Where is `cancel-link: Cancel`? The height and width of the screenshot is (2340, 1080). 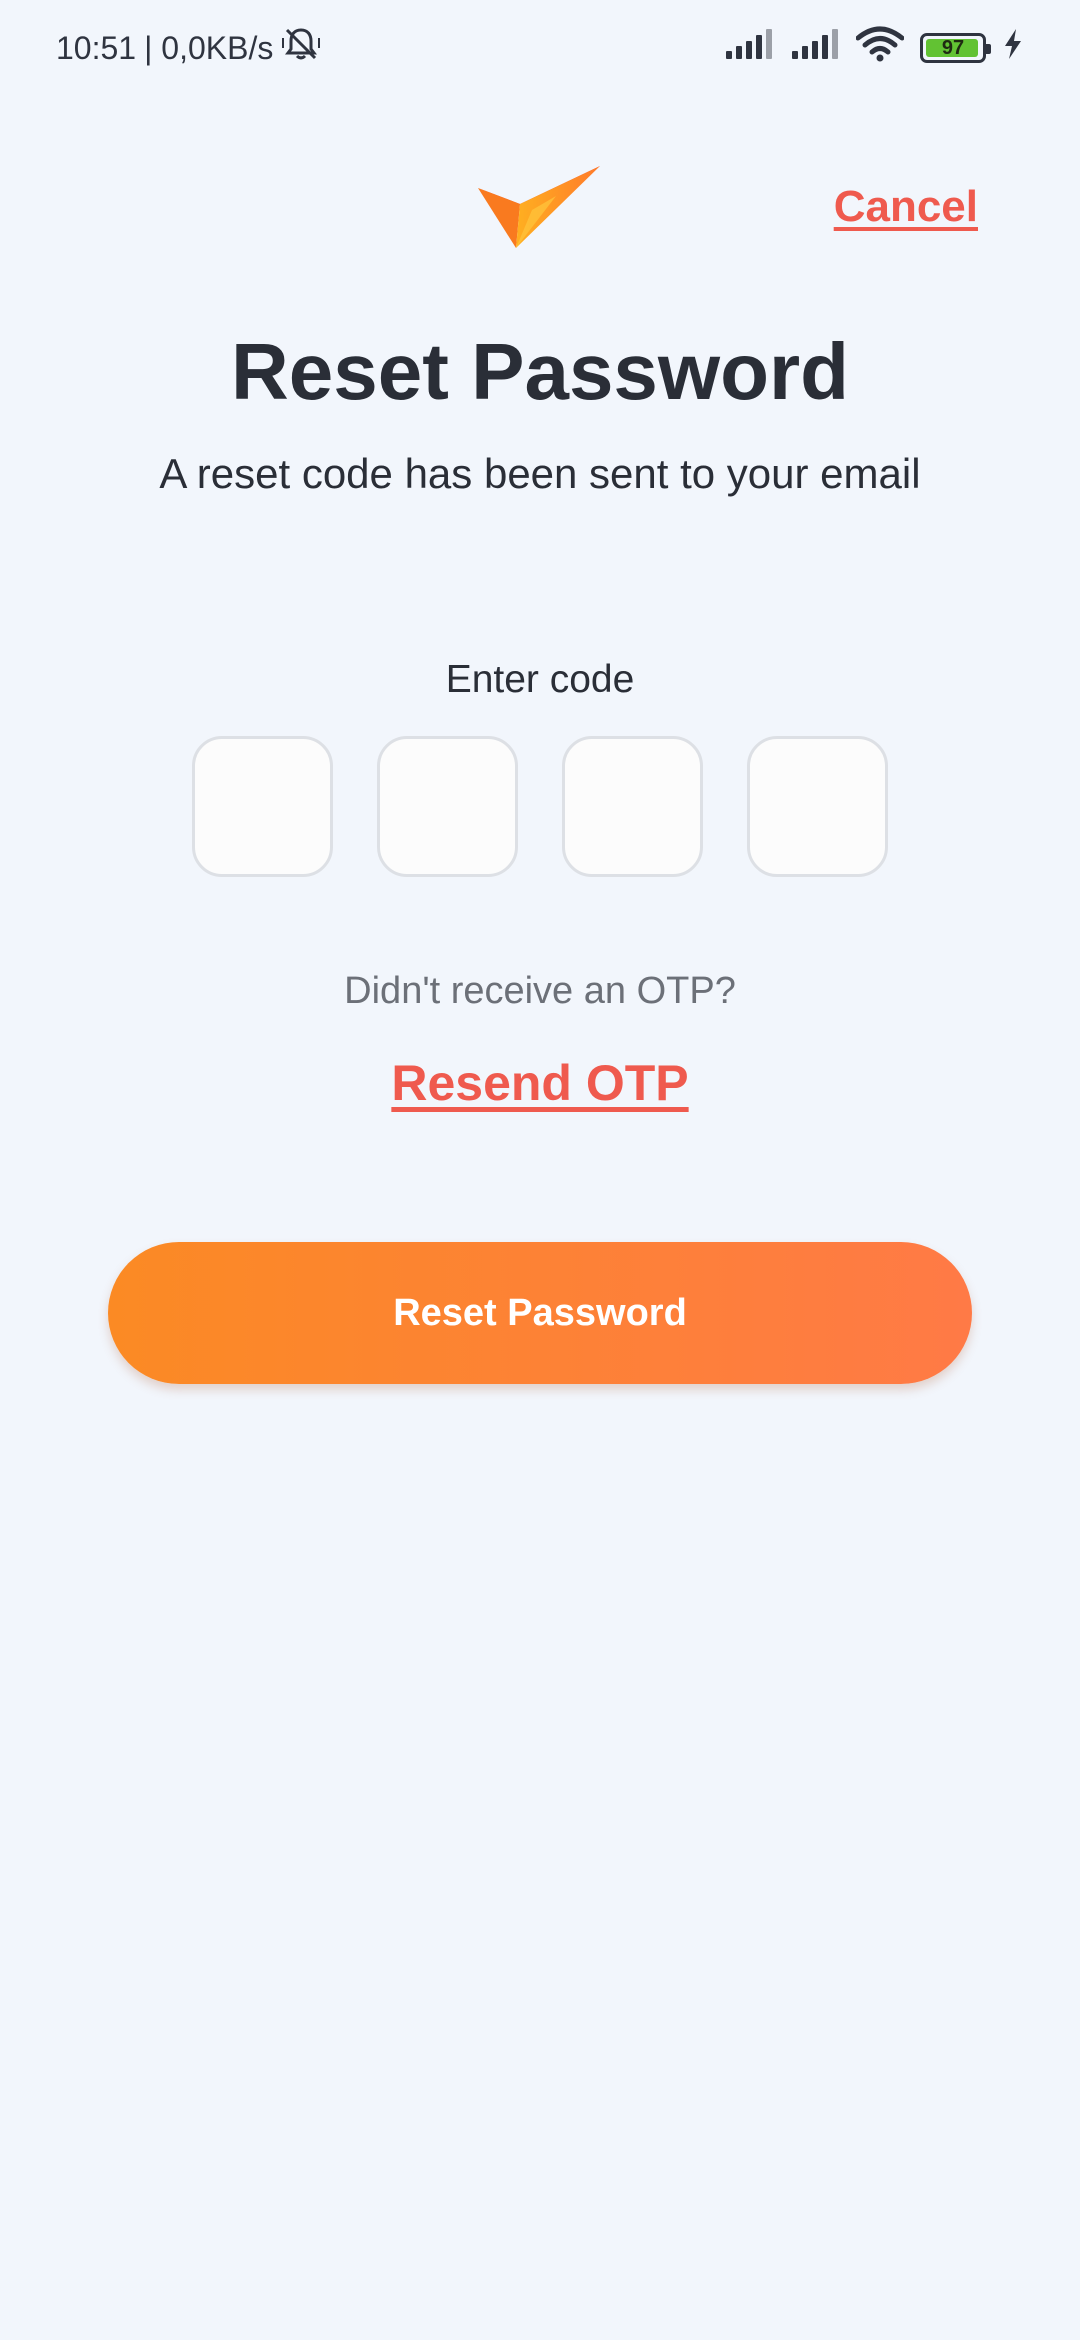
cancel-link: Cancel is located at coordinates (906, 207).